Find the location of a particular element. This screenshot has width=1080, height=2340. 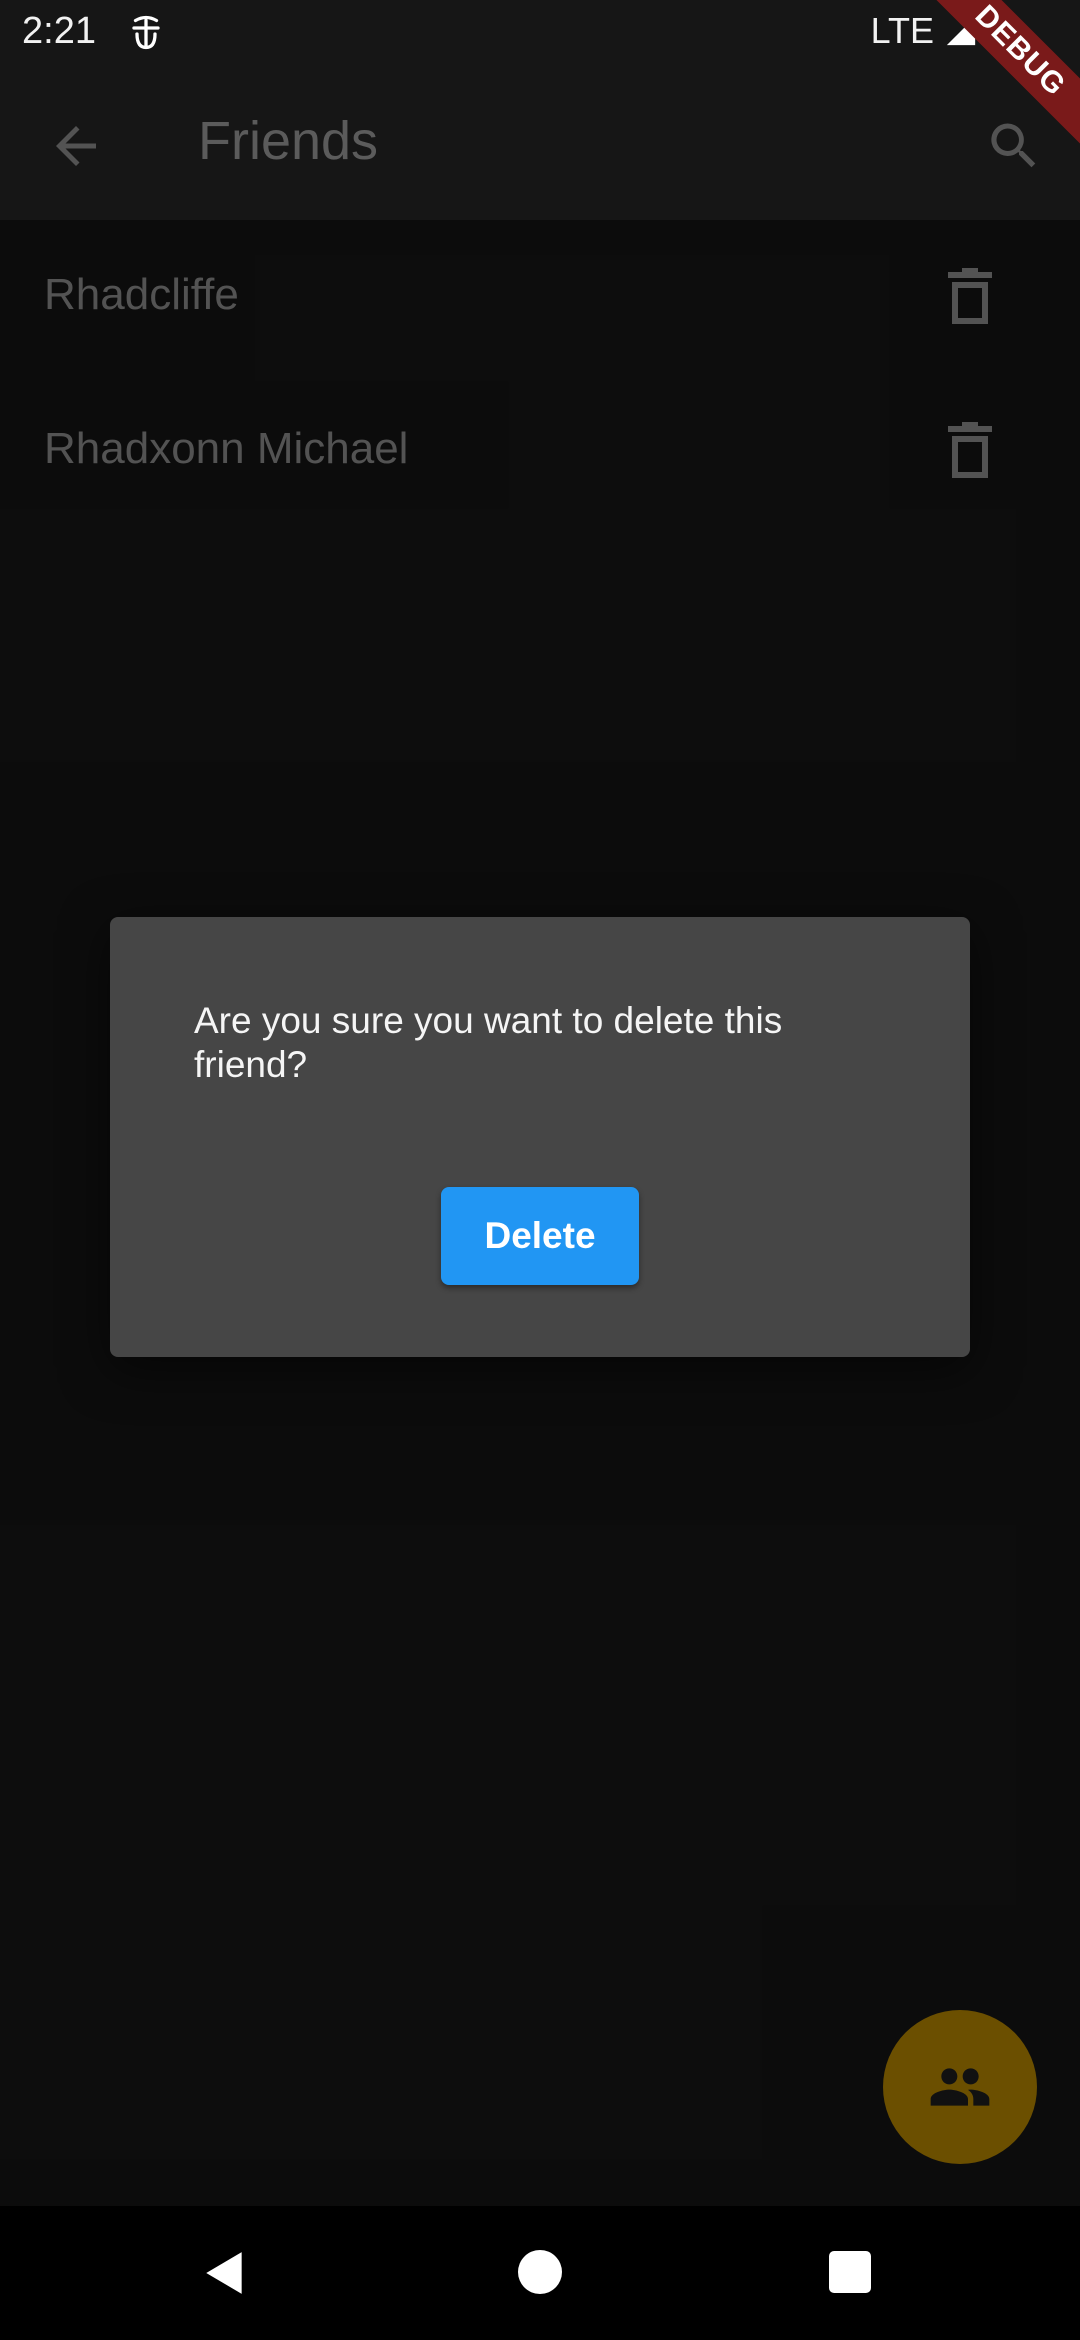

nav-home-icon is located at coordinates (540, 2272).